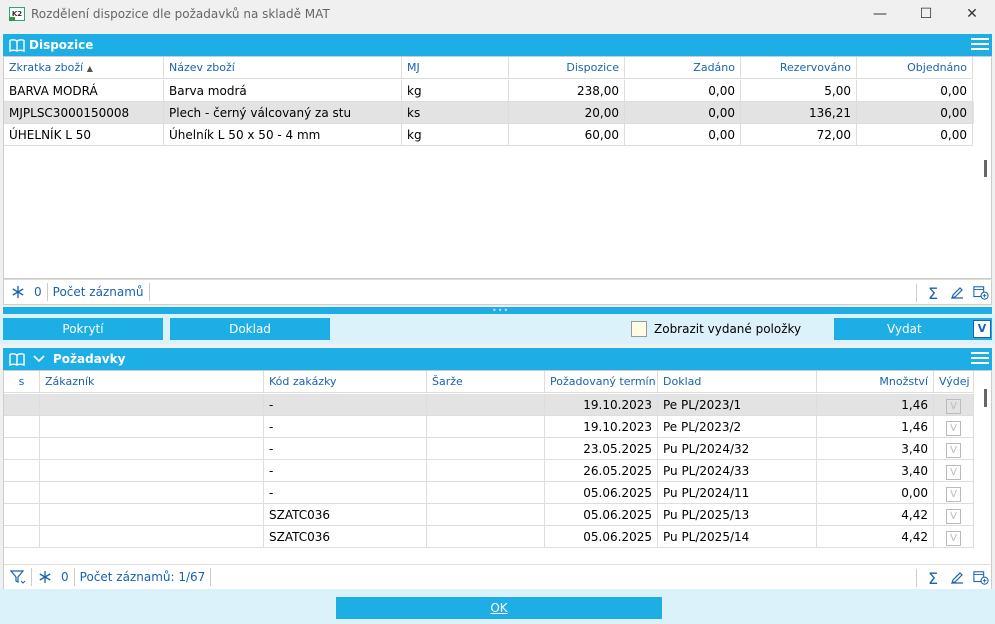 The width and height of the screenshot is (995, 624). I want to click on maximize-button: ☐, so click(926, 14).